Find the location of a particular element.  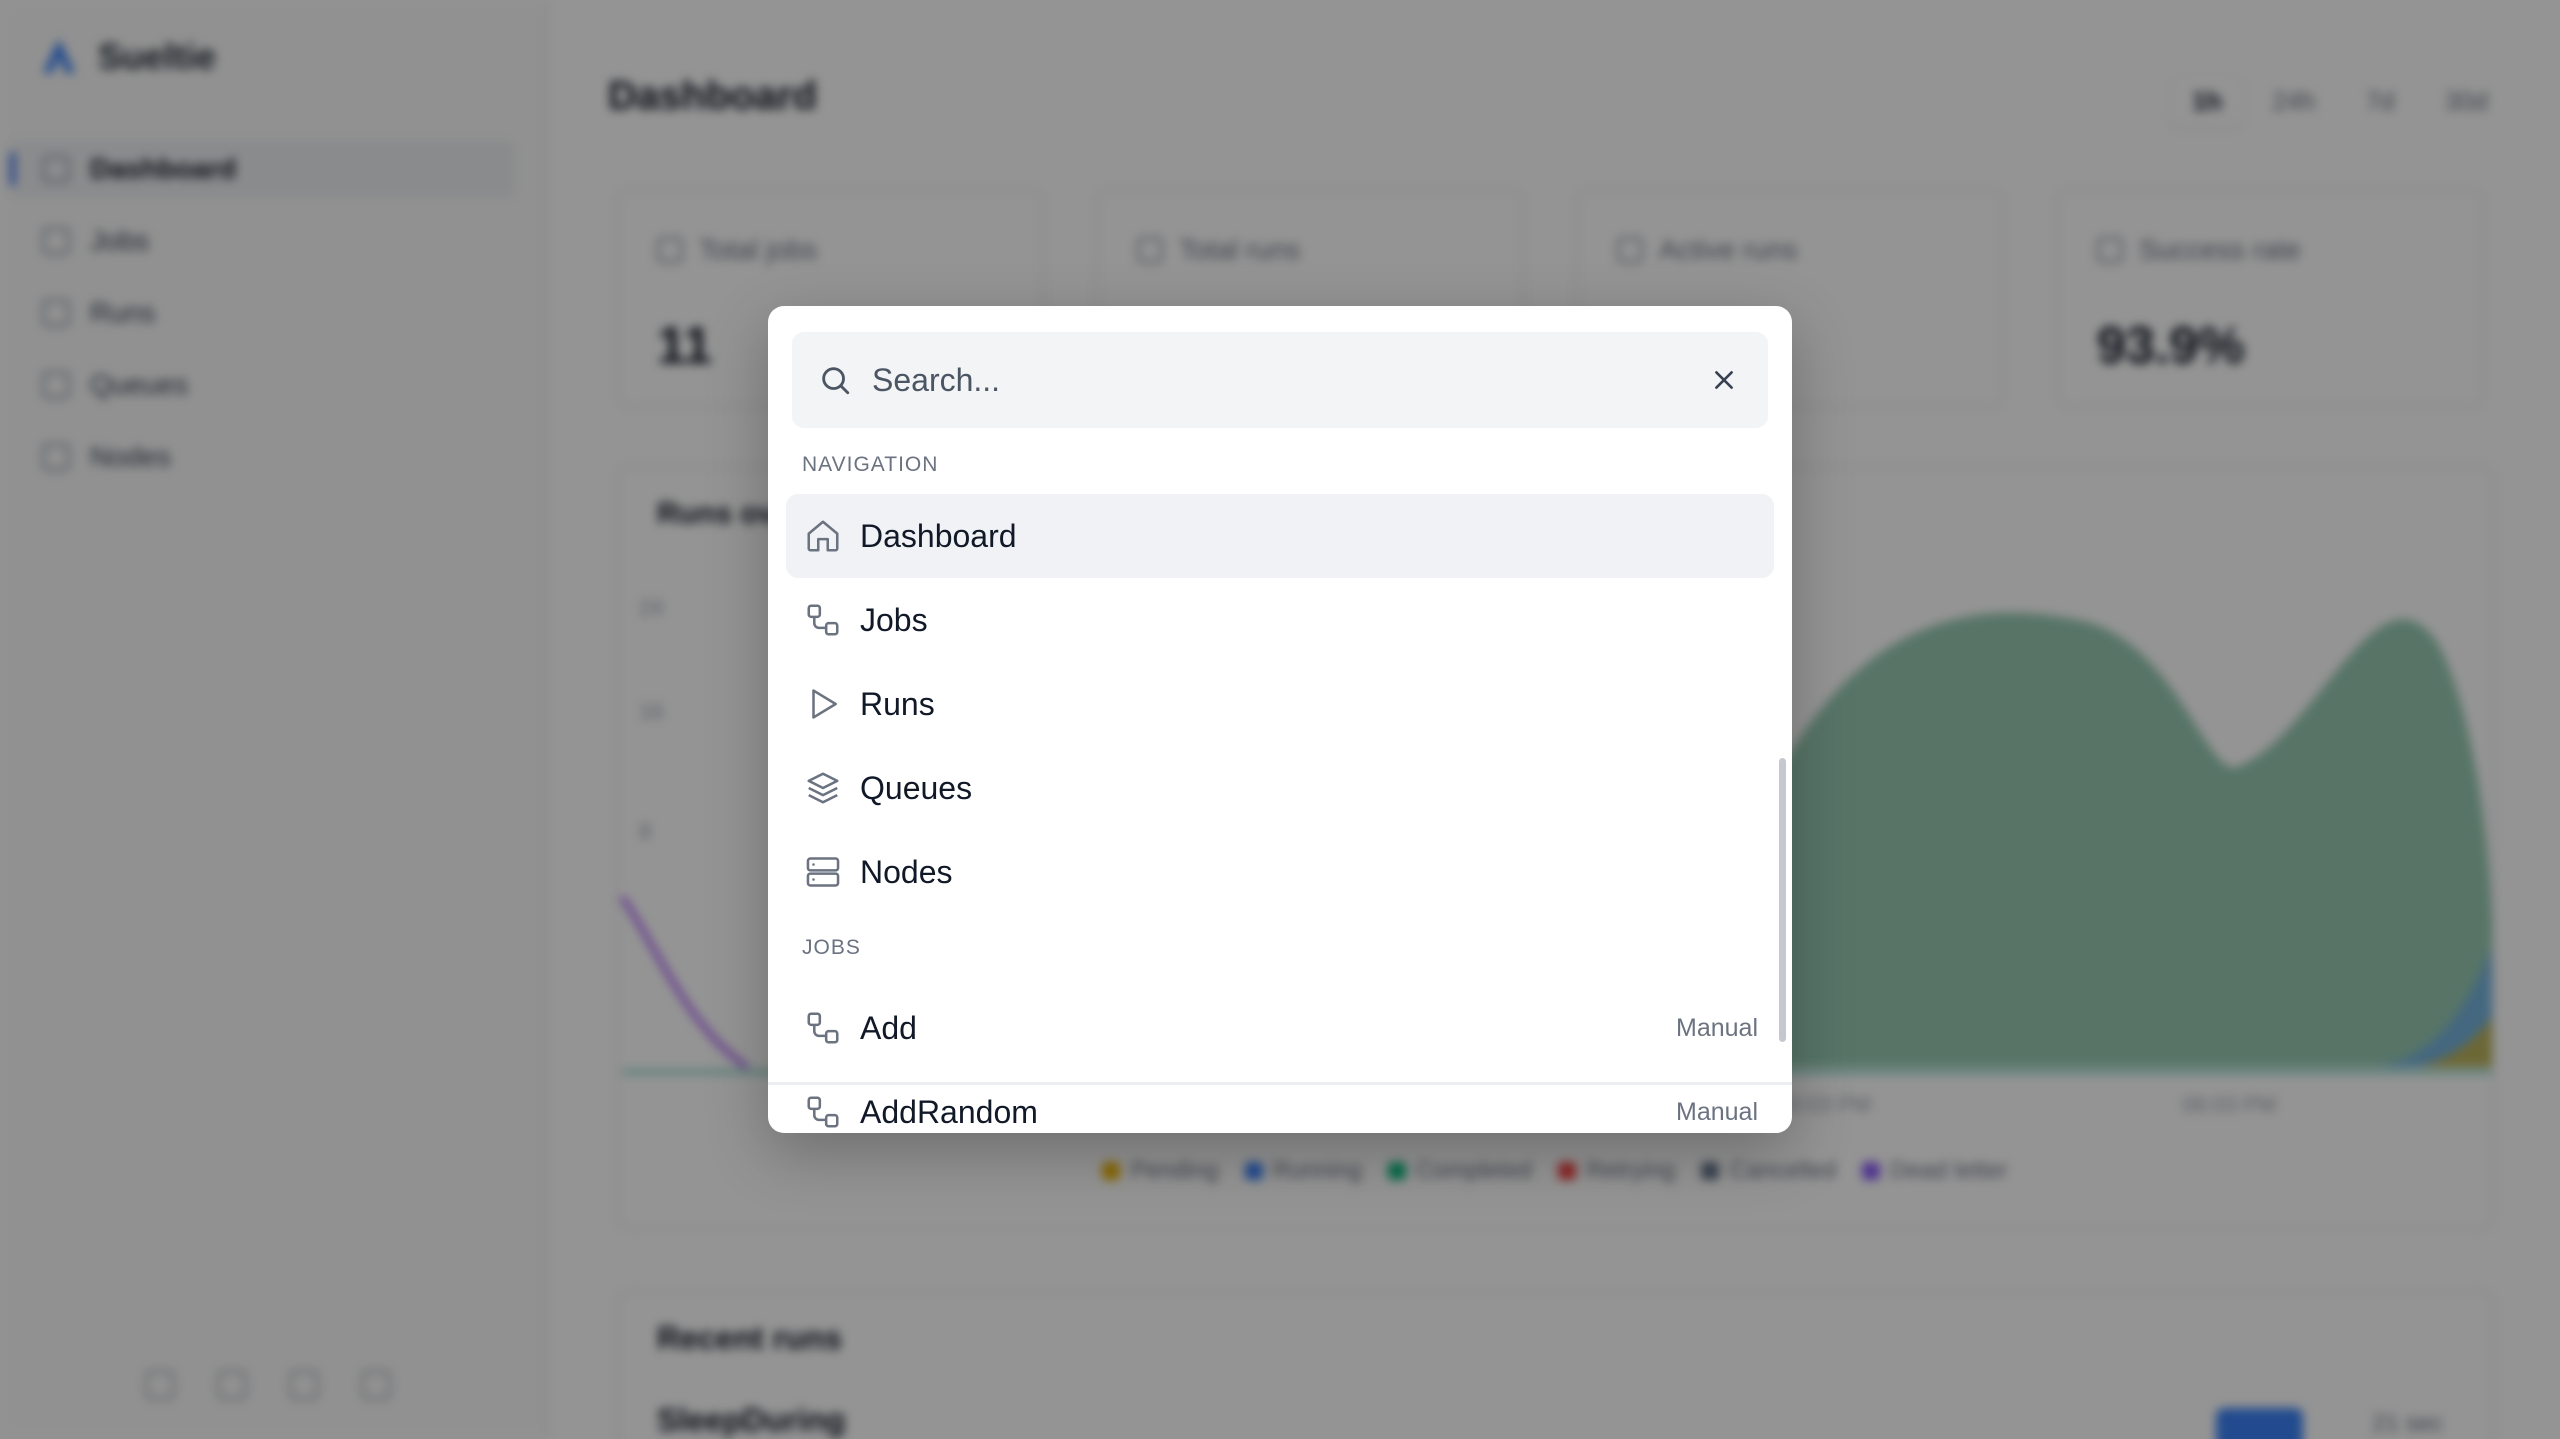

search-box is located at coordinates (1280, 380).